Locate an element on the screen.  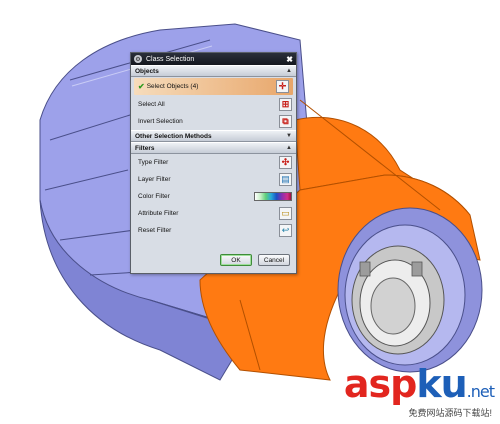
section-other-methods-header: Other Selection Methods ▼ is located at coordinates (213, 136).